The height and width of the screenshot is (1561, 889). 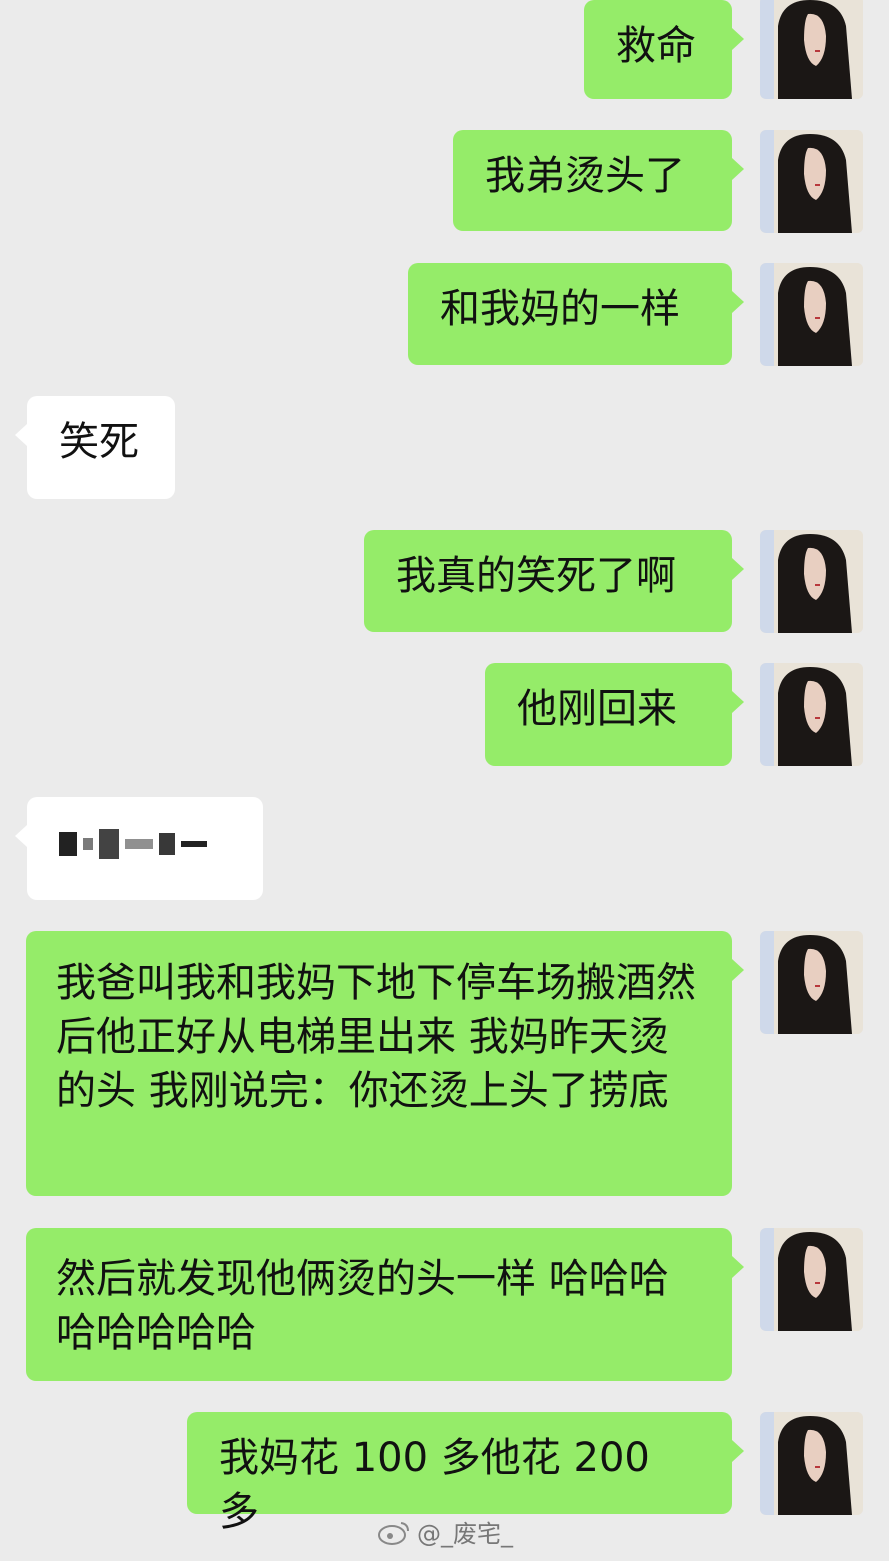 What do you see at coordinates (444, 849) in the screenshot?
I see `message-row` at bounding box center [444, 849].